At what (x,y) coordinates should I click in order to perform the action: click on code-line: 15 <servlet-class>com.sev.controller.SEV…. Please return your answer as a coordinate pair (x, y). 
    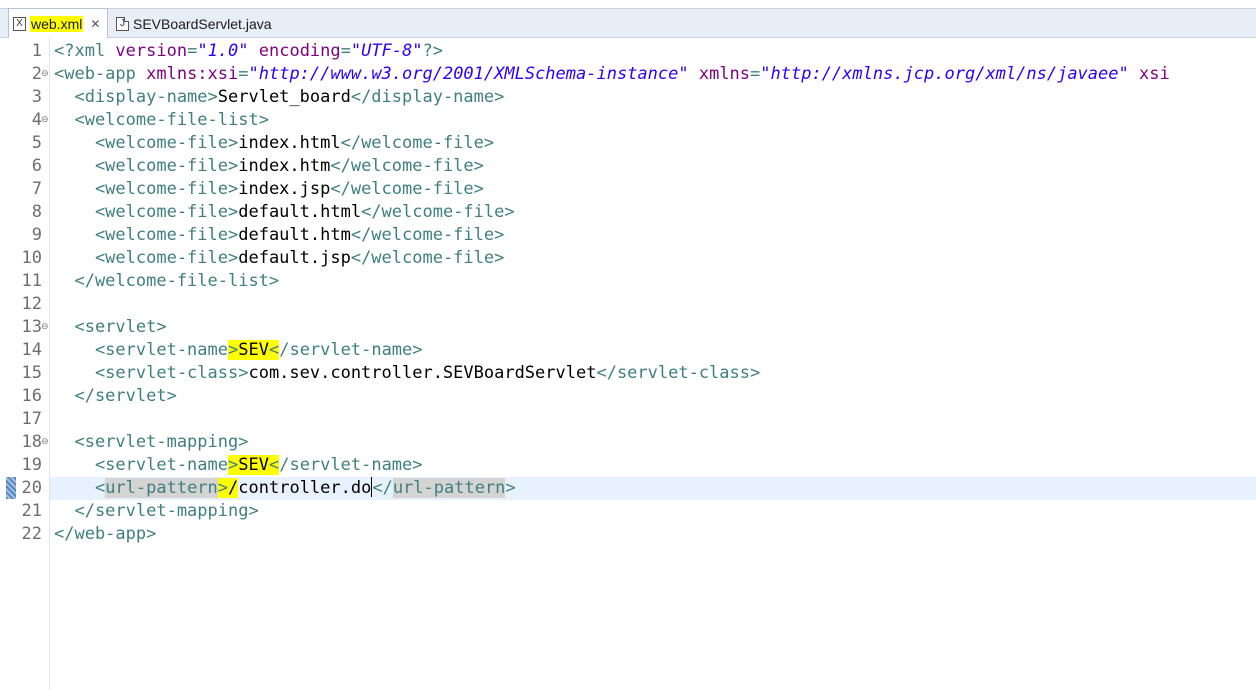
    Looking at the image, I should click on (628, 373).